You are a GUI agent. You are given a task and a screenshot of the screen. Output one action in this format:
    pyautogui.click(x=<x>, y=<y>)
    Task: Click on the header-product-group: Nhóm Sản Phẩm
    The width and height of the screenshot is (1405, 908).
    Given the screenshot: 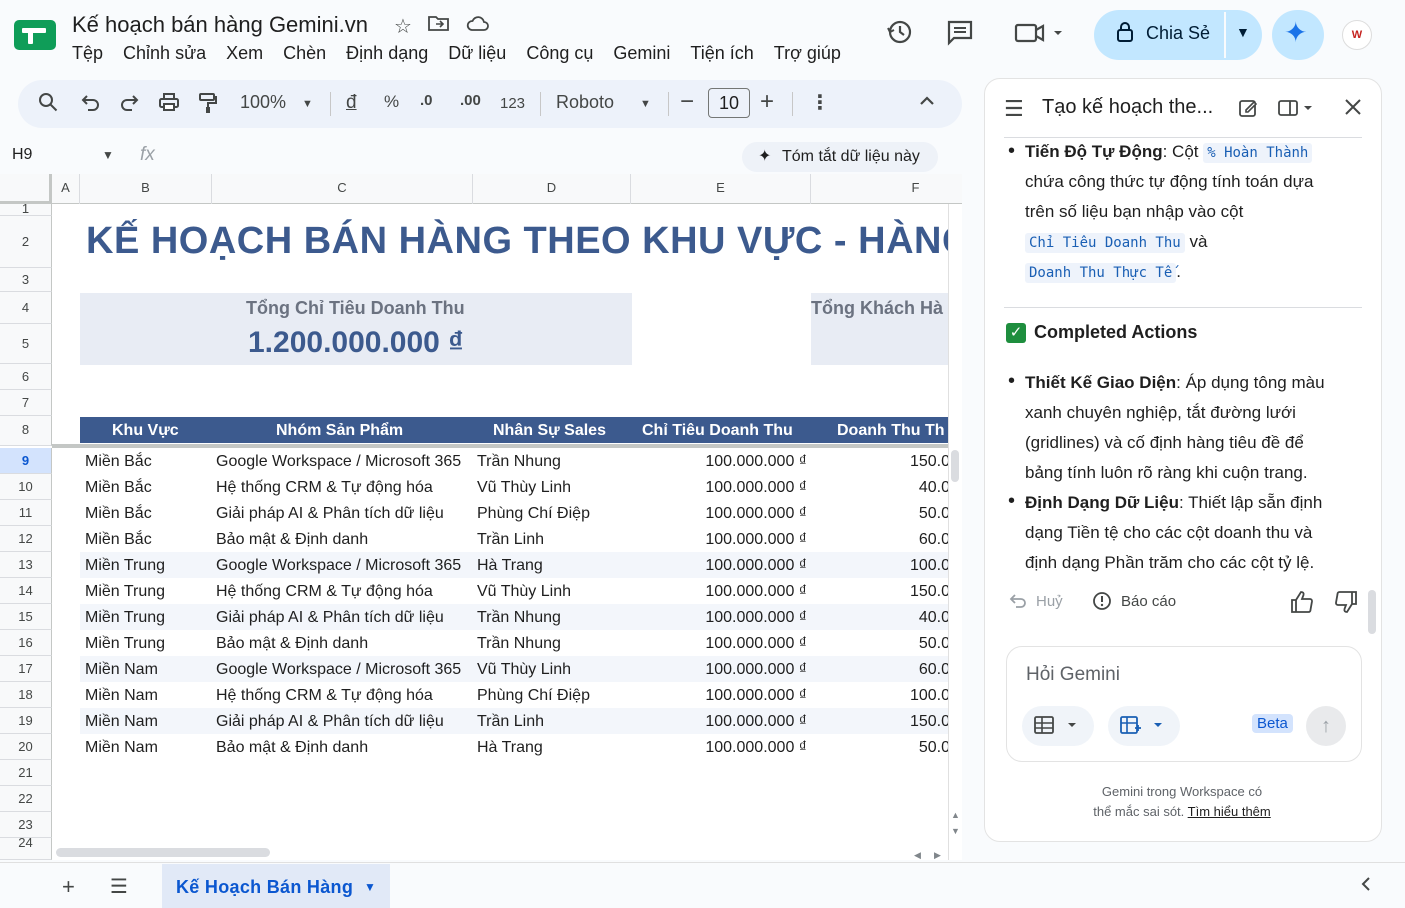 What is the action you would take?
    pyautogui.click(x=339, y=431)
    